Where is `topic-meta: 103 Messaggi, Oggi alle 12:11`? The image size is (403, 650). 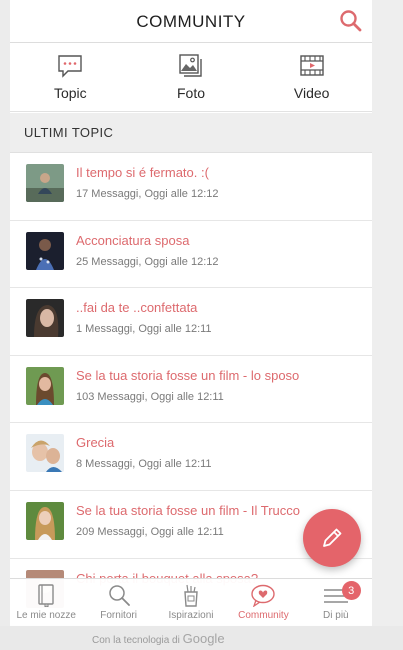 topic-meta: 103 Messaggi, Oggi alle 12:11 is located at coordinates (150, 396).